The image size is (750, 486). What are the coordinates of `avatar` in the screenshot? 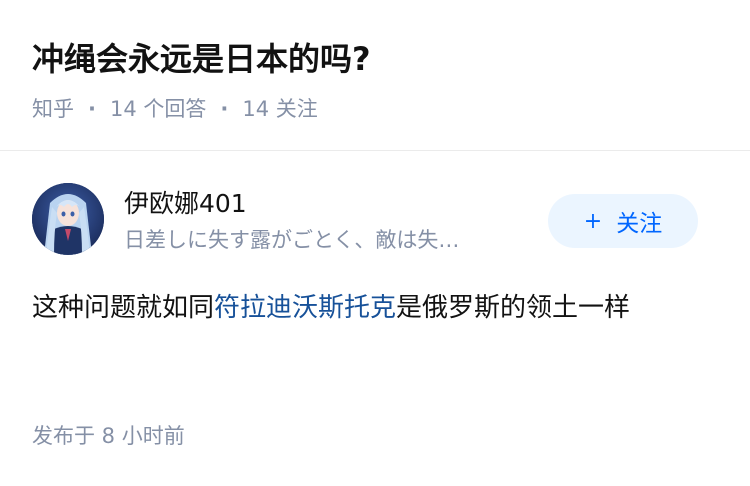 It's located at (68, 219).